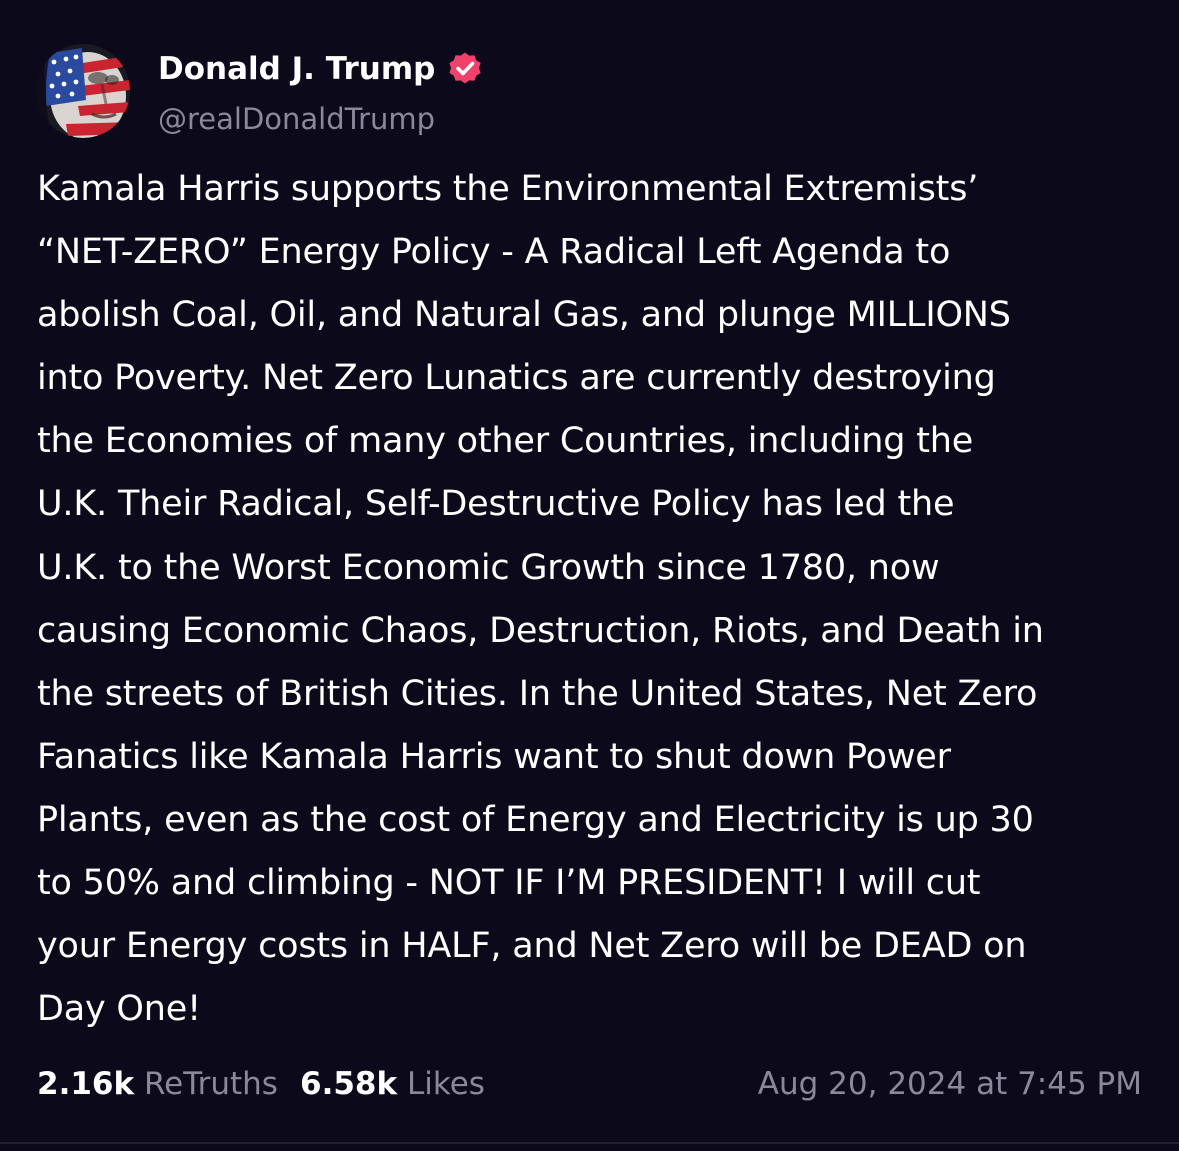 The height and width of the screenshot is (1151, 1179). I want to click on likes-stat: 6.58k Likes, so click(392, 1084).